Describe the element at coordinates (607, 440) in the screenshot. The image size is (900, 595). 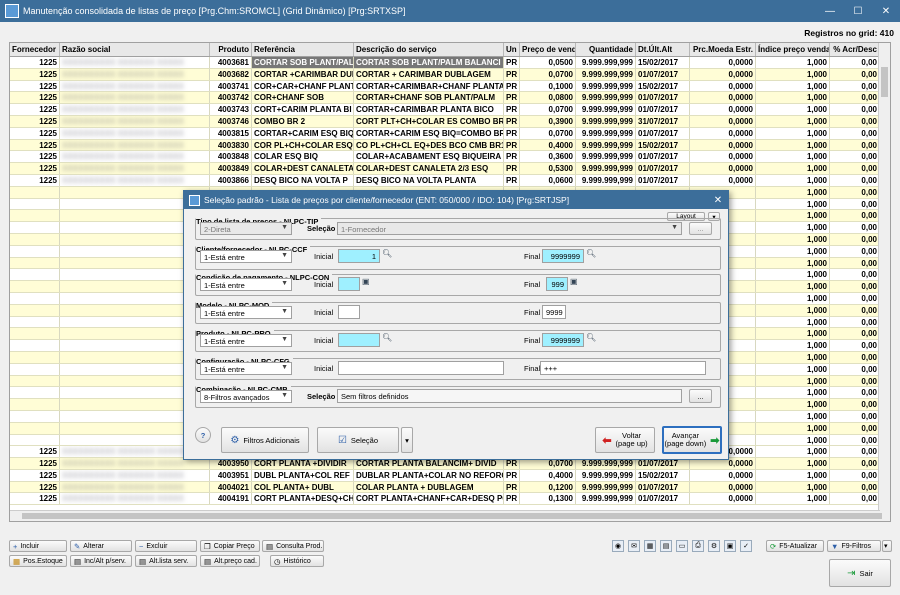
I see `arrow-left-icon: ⬅` at that location.